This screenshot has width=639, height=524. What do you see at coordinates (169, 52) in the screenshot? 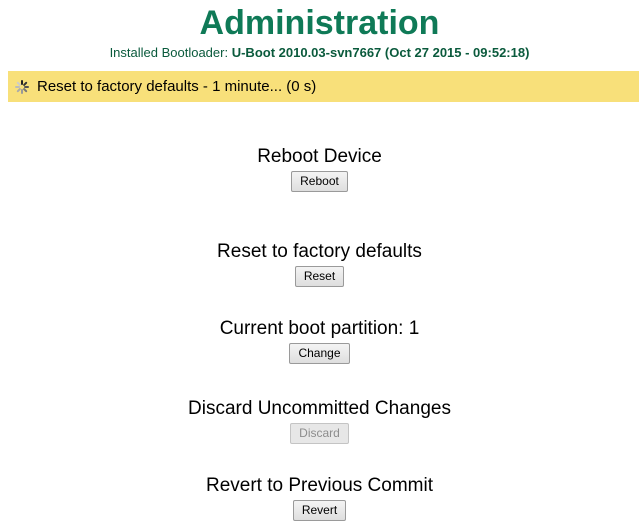
I see `bootloader-label: Installed Bootloader:` at bounding box center [169, 52].